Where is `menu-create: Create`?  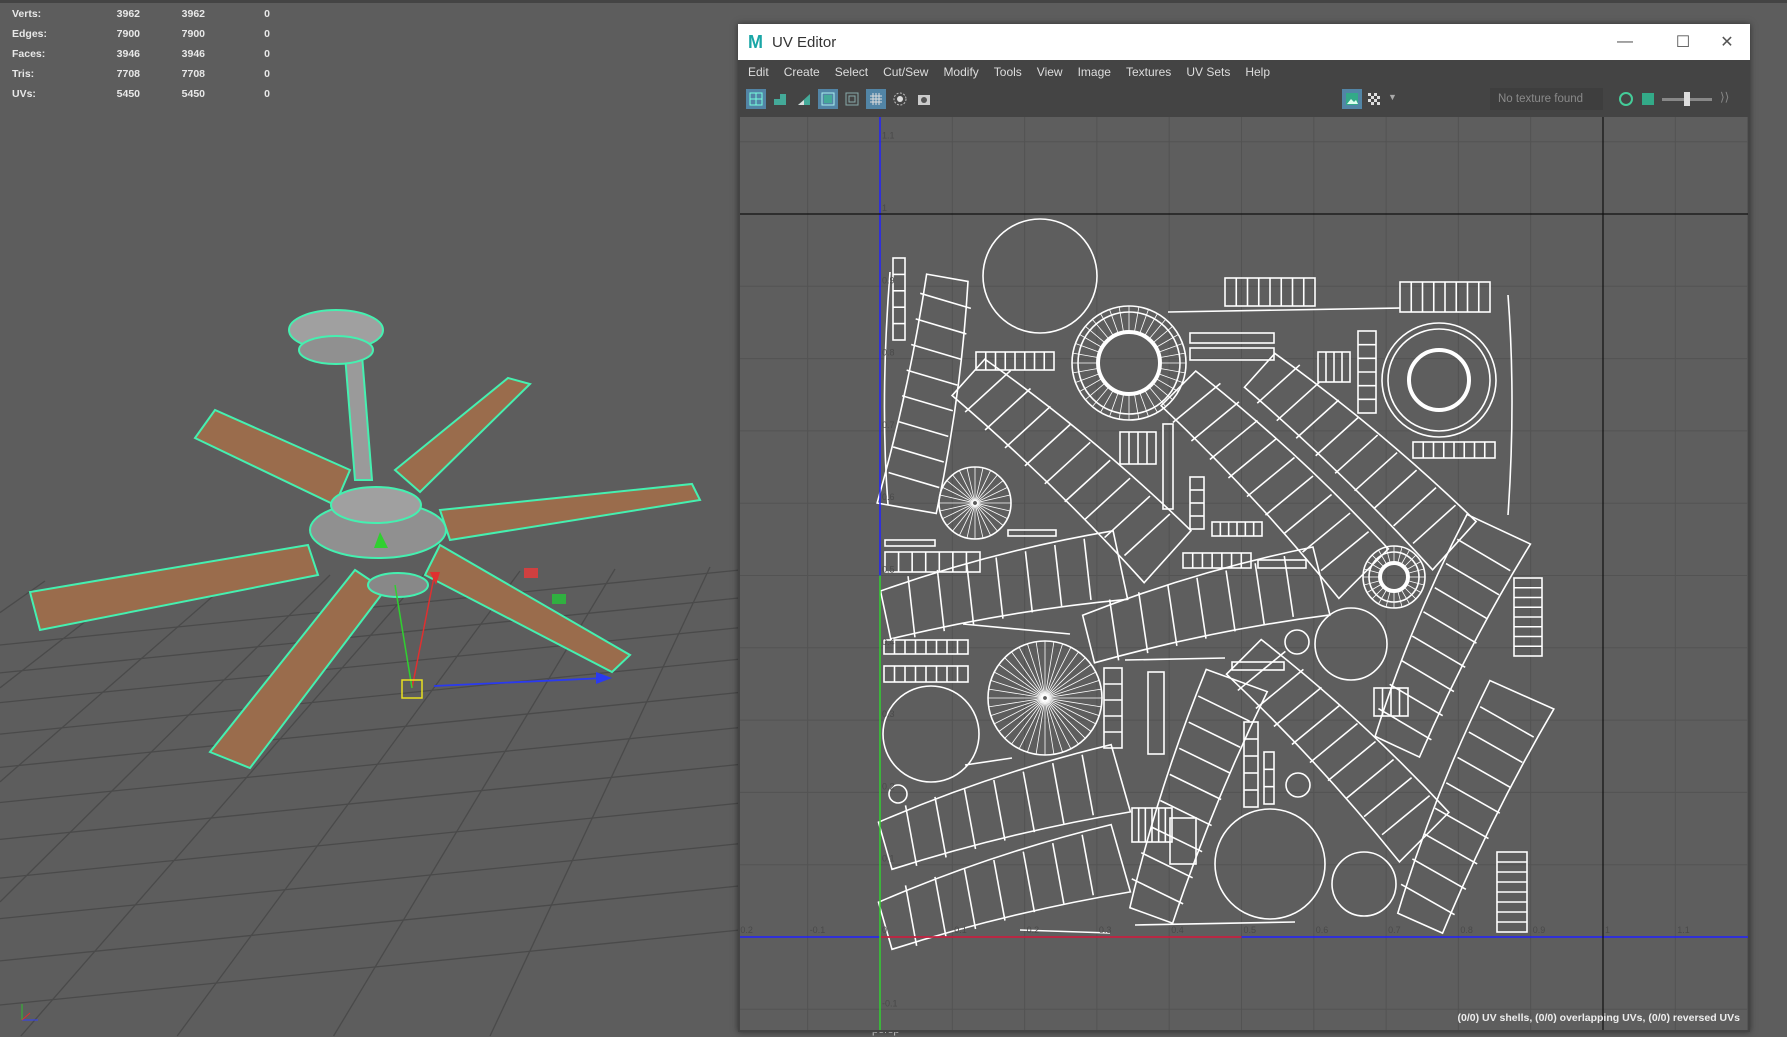 menu-create: Create is located at coordinates (802, 72).